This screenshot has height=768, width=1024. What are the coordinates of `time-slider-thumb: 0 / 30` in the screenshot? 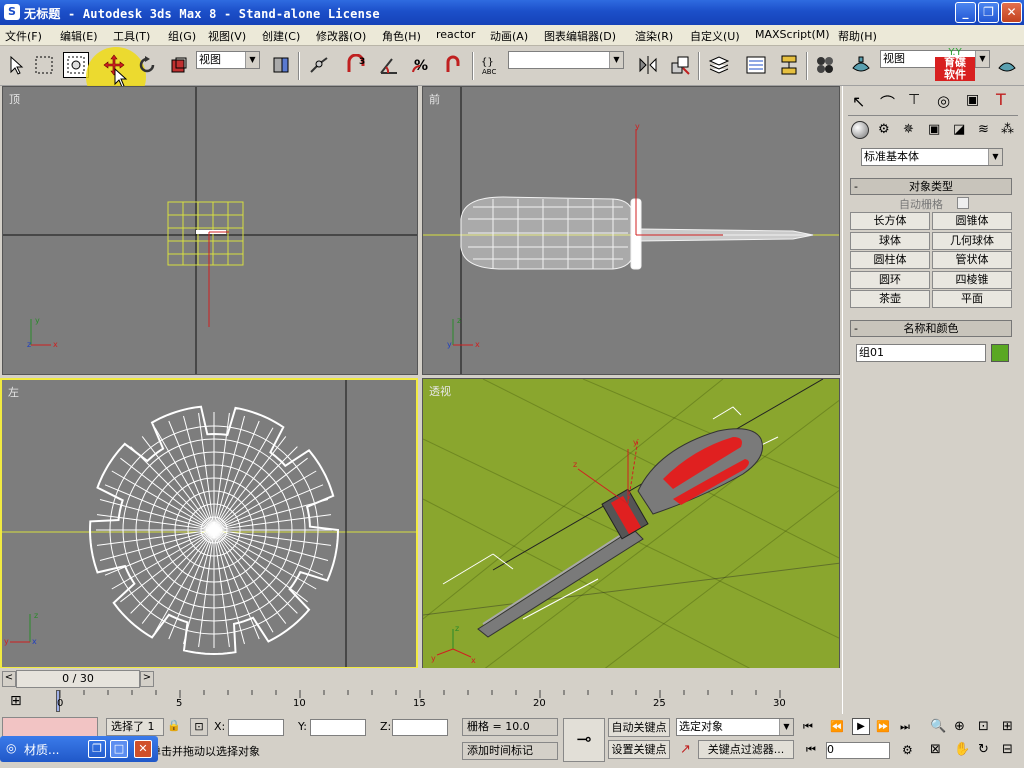 It's located at (78, 679).